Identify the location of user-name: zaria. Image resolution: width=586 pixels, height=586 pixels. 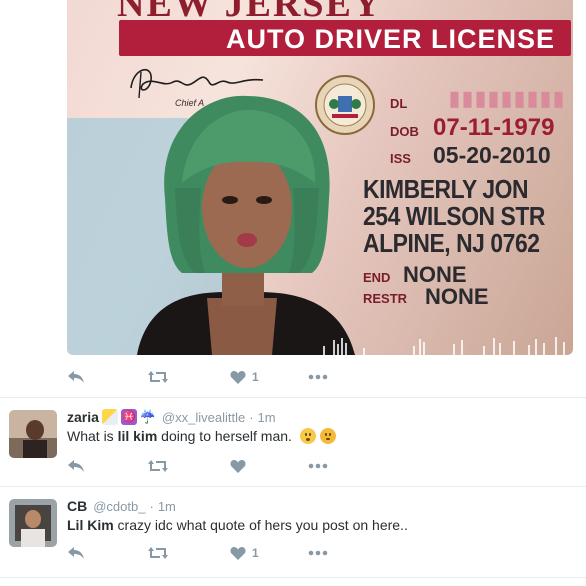
(83, 417).